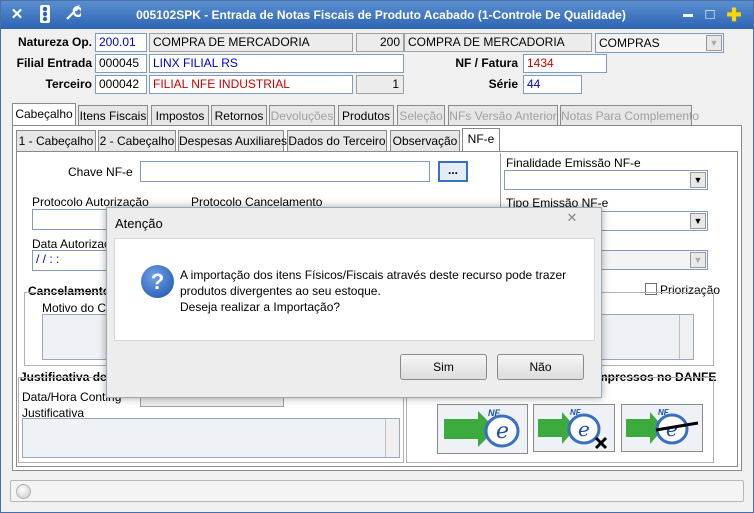 The width and height of the screenshot is (754, 513). Describe the element at coordinates (572, 218) in the screenshot. I see `dialog-close-icon: ✕` at that location.